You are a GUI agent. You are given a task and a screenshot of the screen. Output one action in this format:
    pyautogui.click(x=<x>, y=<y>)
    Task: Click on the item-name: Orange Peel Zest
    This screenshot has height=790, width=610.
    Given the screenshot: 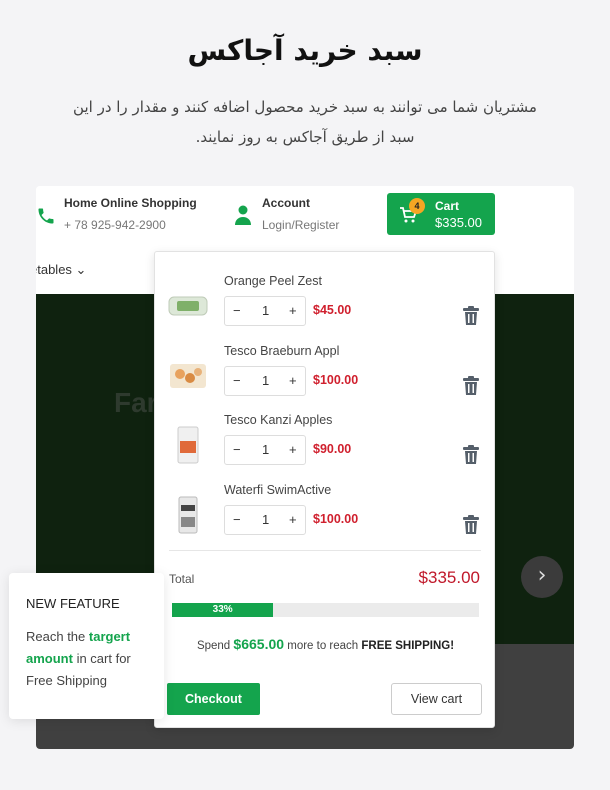 What is the action you would take?
    pyautogui.click(x=273, y=281)
    